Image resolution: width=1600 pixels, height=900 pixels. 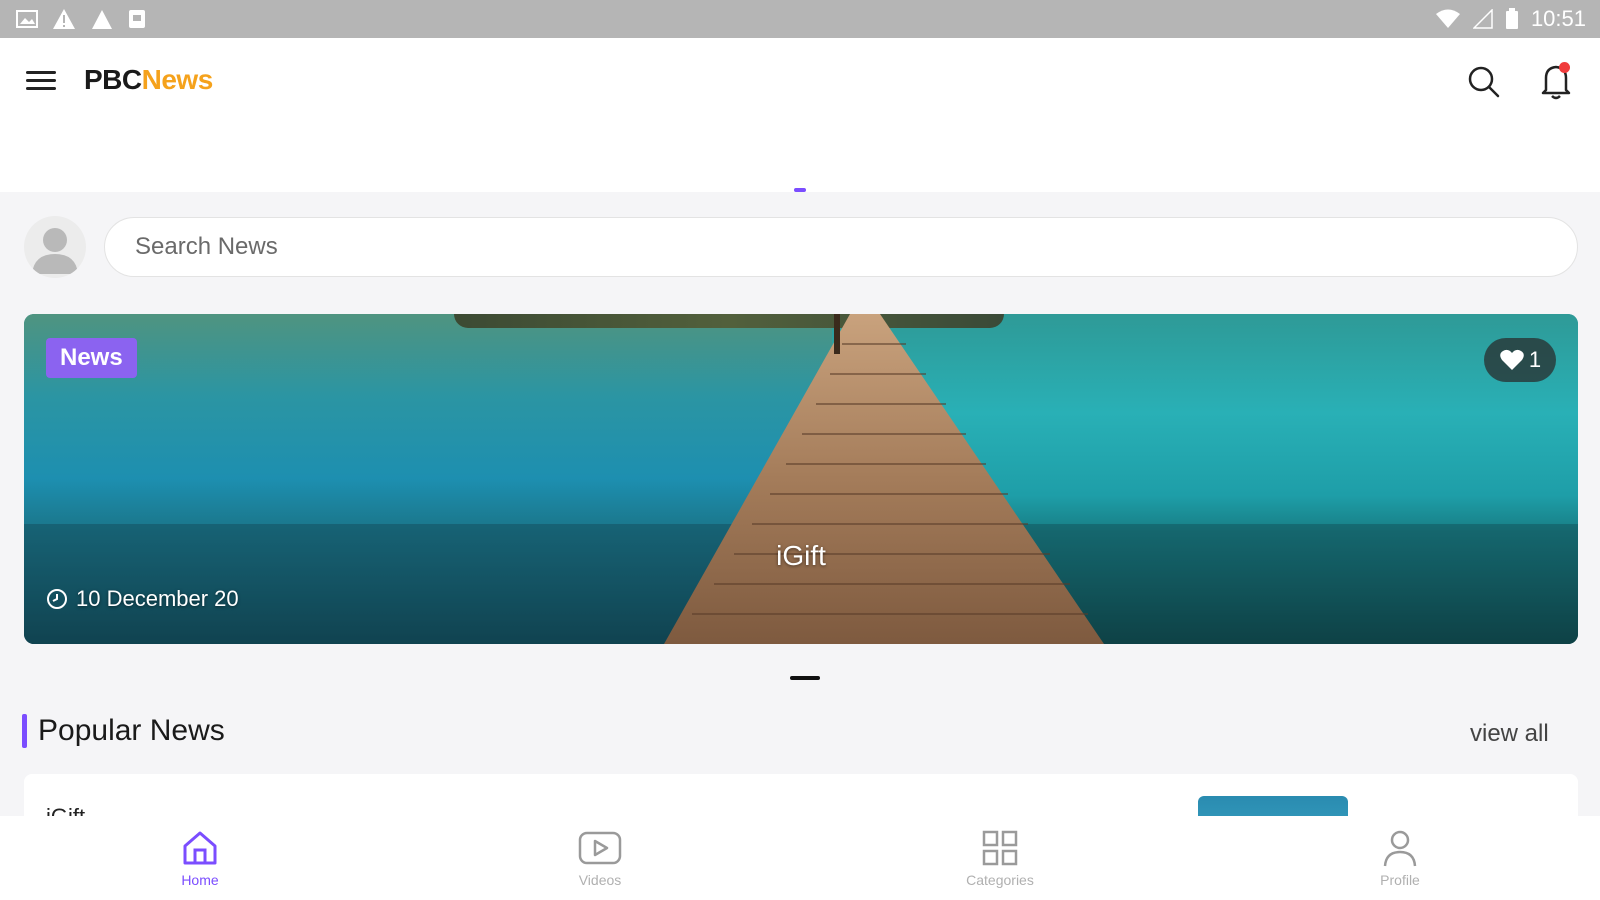 I want to click on tab-indicator, so click(x=800, y=190).